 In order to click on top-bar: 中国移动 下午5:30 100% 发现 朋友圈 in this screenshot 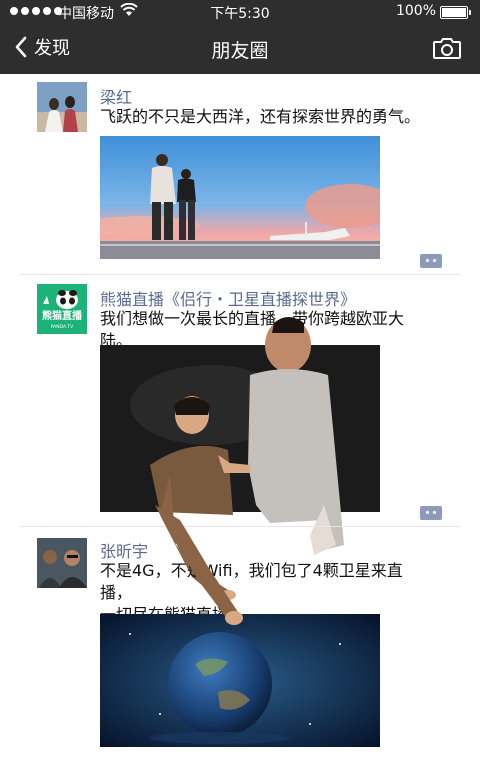, I will do `click(240, 37)`.